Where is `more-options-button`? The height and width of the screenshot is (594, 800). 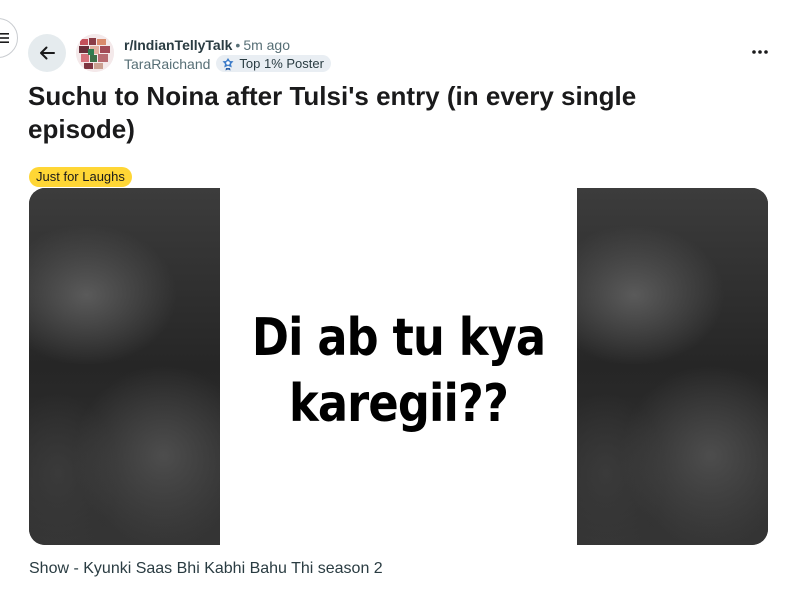
more-options-button is located at coordinates (760, 52).